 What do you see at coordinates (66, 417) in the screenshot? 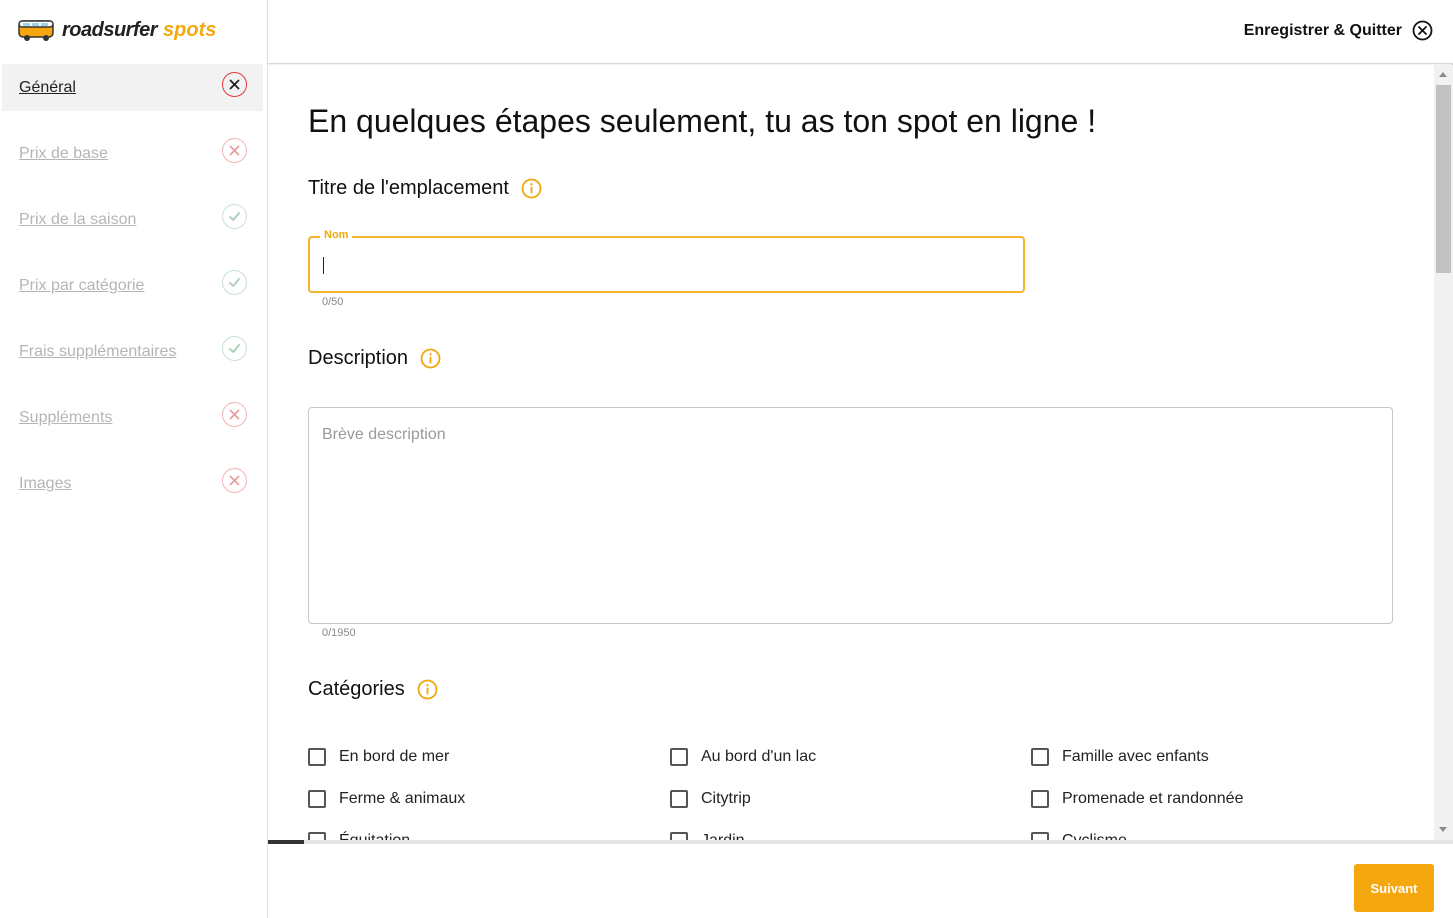
I see `sidebar-step-label: Suppléments` at bounding box center [66, 417].